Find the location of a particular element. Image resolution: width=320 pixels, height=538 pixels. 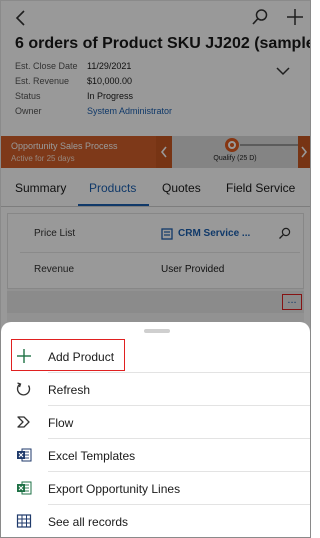

flow-icon is located at coordinates (23, 422).